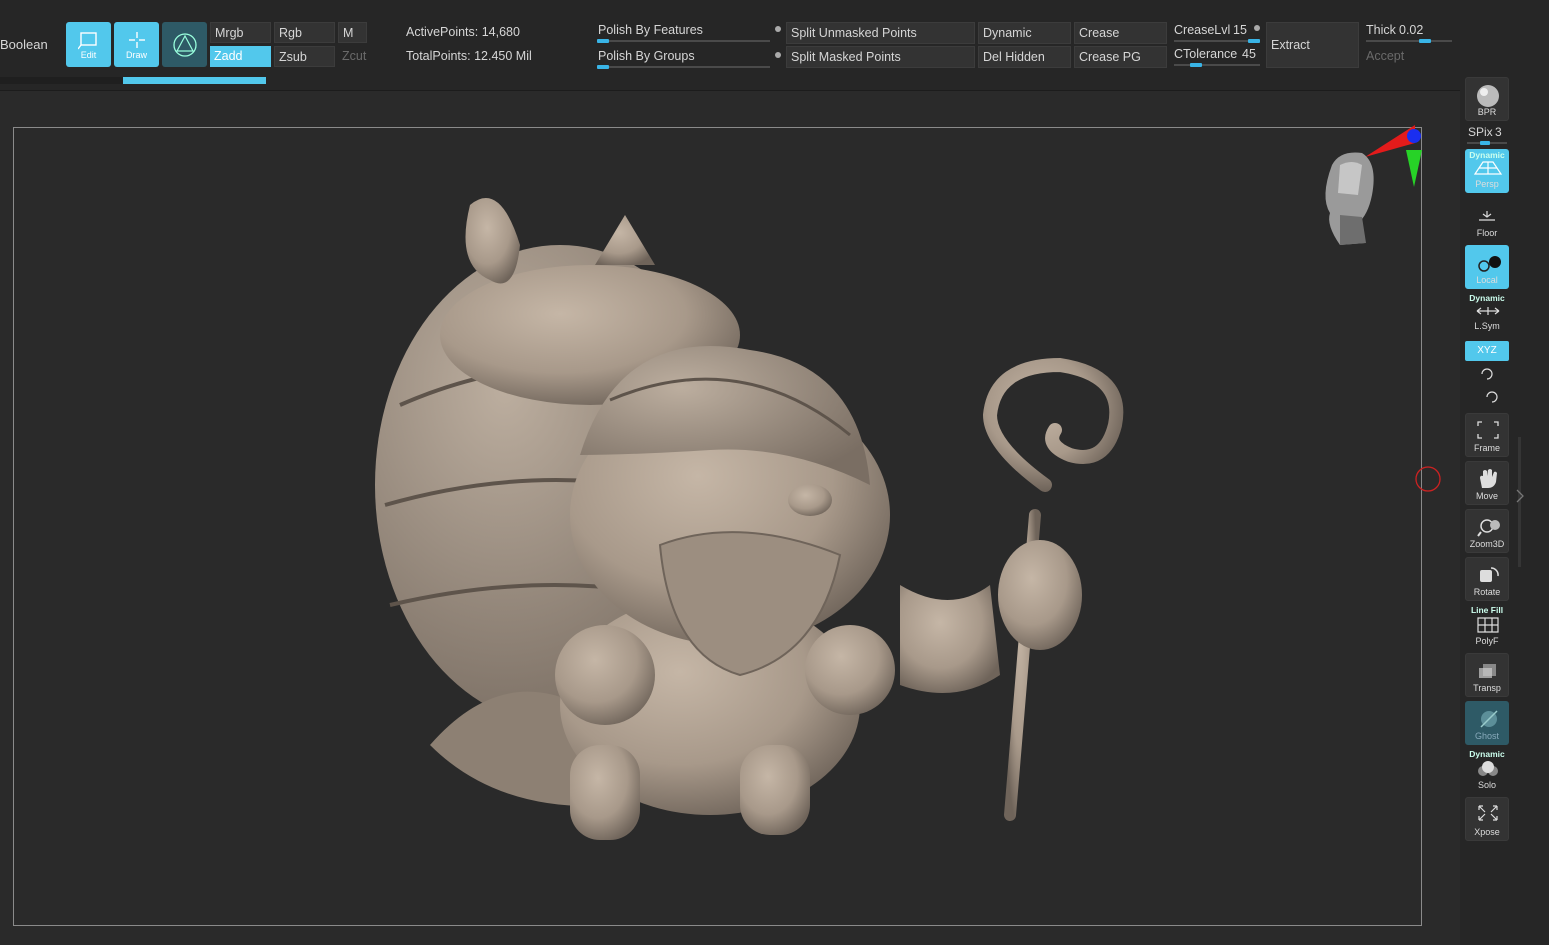 This screenshot has width=1549, height=945. What do you see at coordinates (650, 30) in the screenshot?
I see `polish-by-features-label: Polish By Features` at bounding box center [650, 30].